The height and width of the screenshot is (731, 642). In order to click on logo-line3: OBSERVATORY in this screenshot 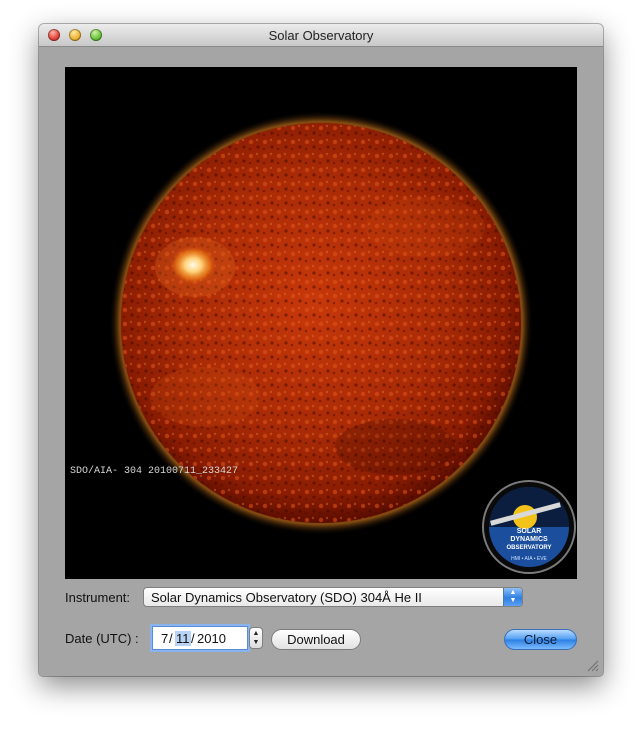, I will do `click(528, 548)`.